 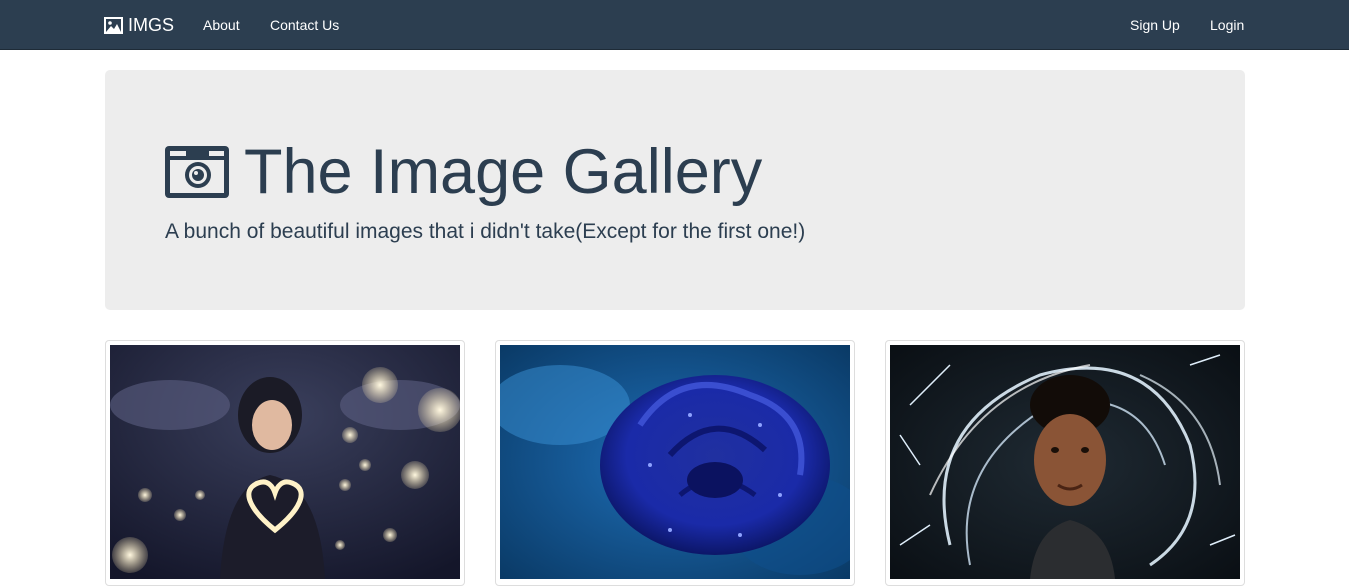 I want to click on navbar: IMGS About Contact Us Sign Up Login, so click(x=674, y=25).